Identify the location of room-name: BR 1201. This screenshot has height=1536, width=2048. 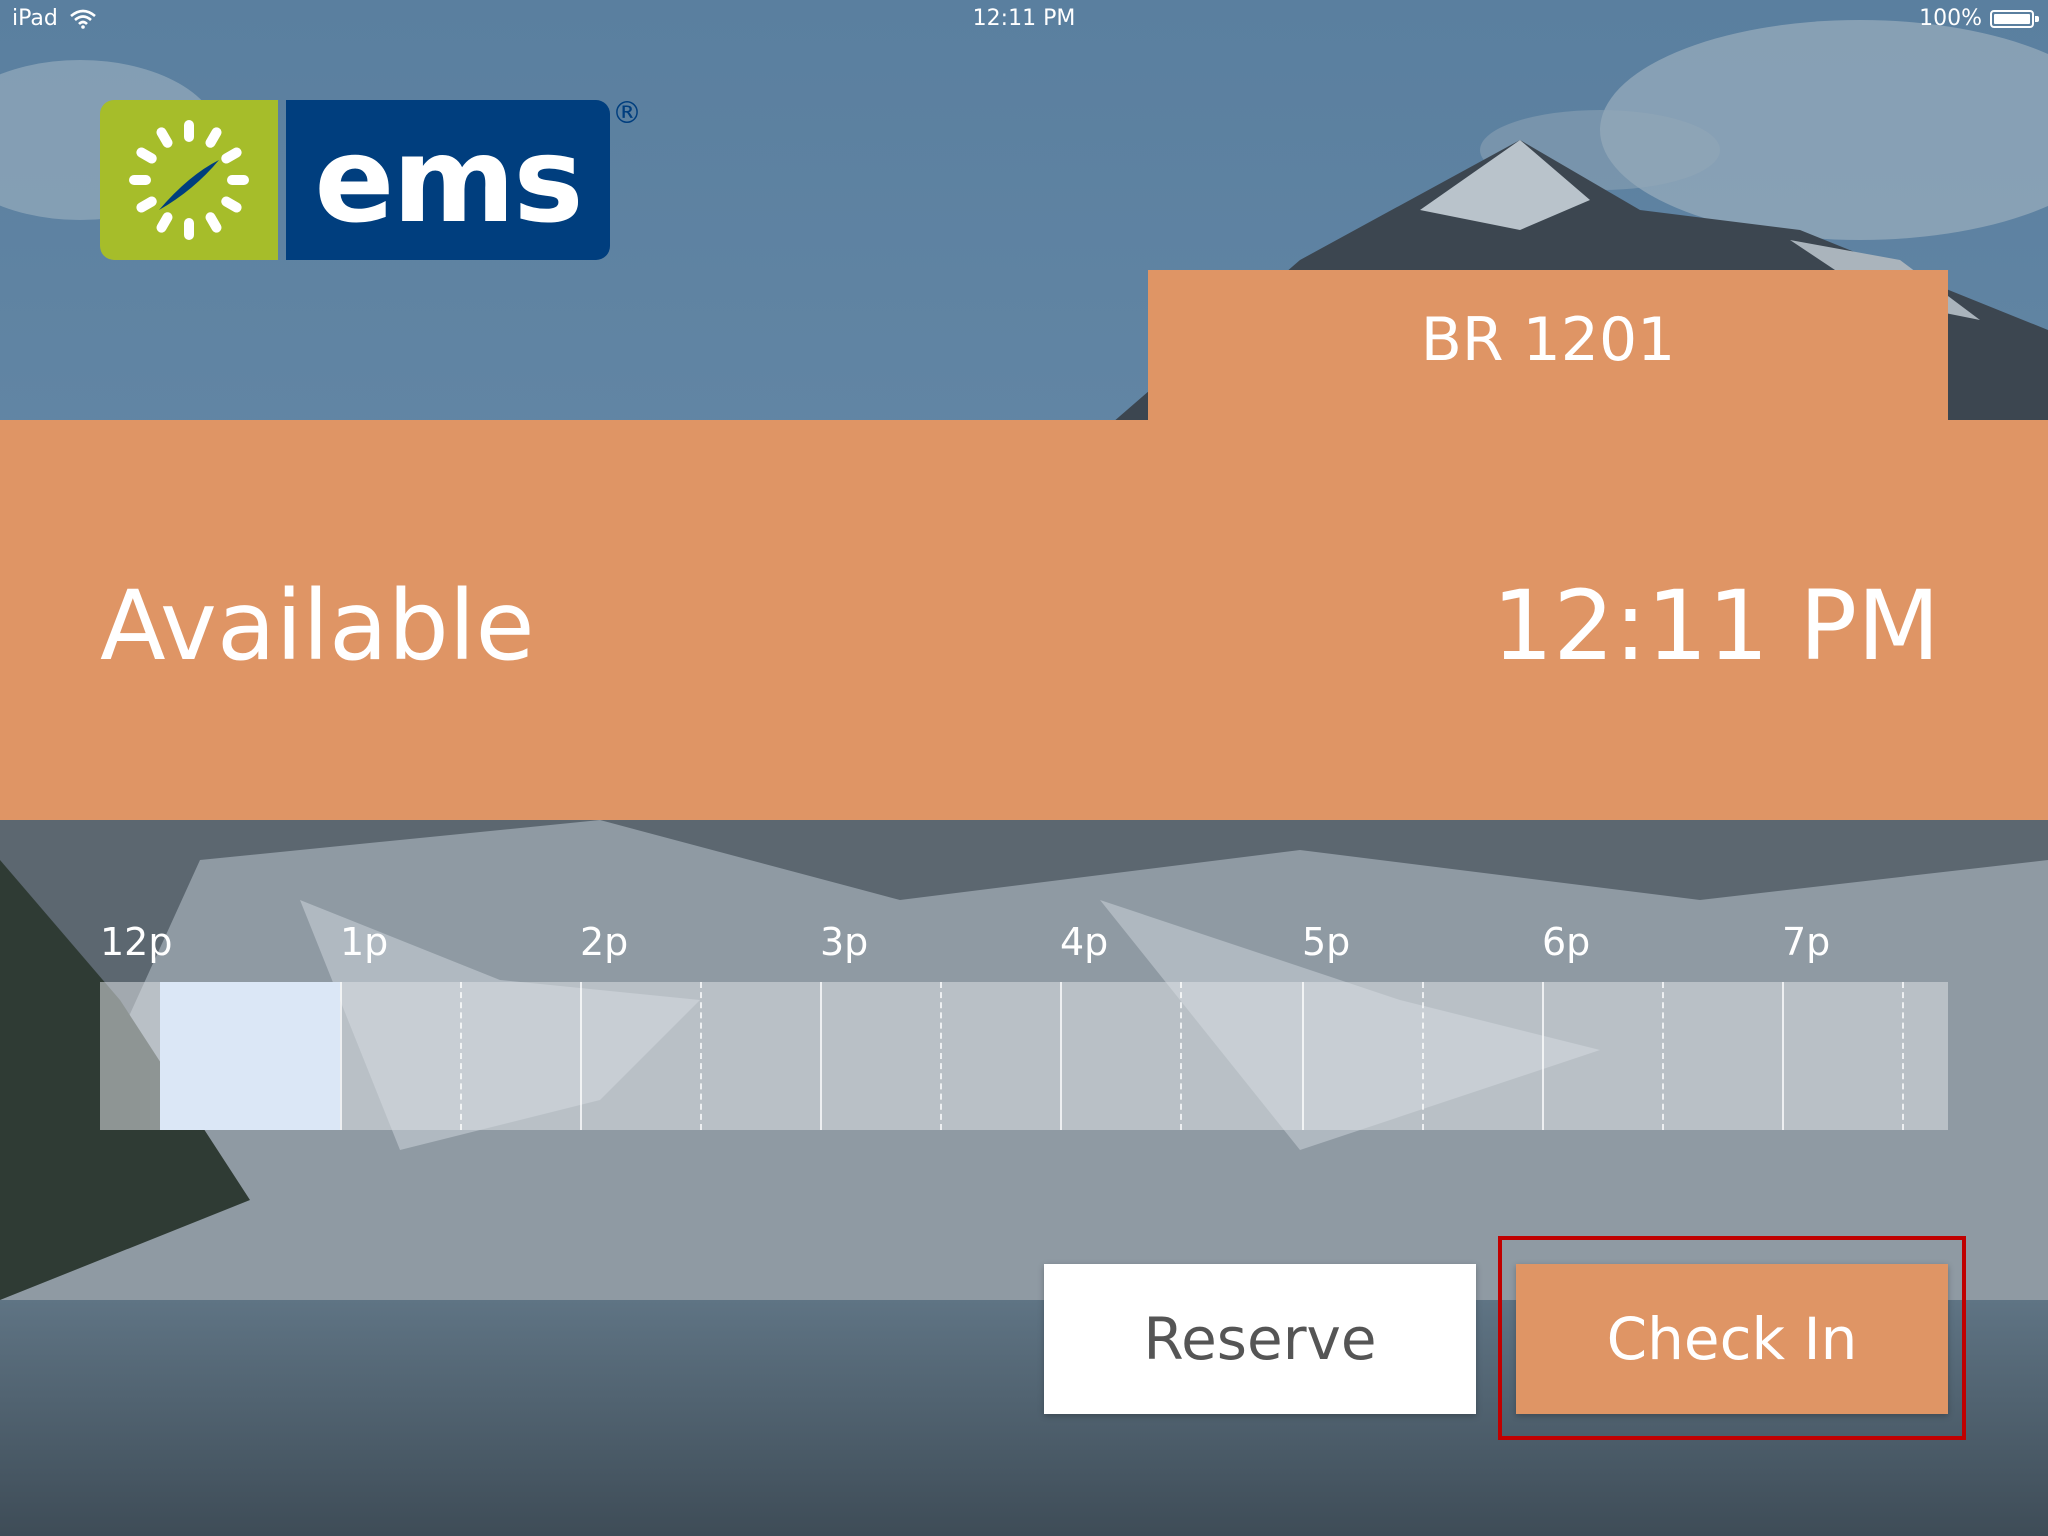
(1548, 340).